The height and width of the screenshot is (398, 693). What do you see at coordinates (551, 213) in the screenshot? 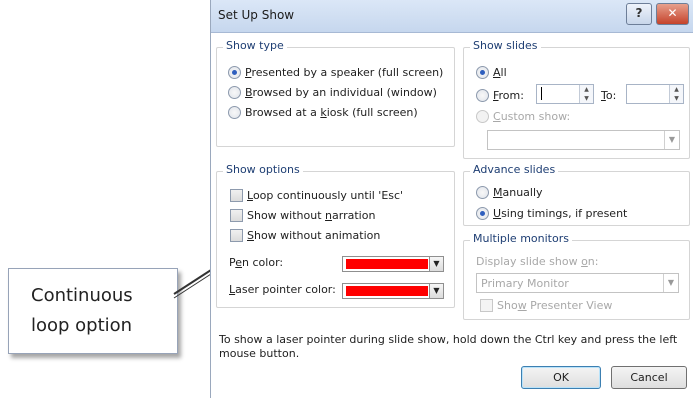
I see `radio-using-timings: Using timings, if present` at bounding box center [551, 213].